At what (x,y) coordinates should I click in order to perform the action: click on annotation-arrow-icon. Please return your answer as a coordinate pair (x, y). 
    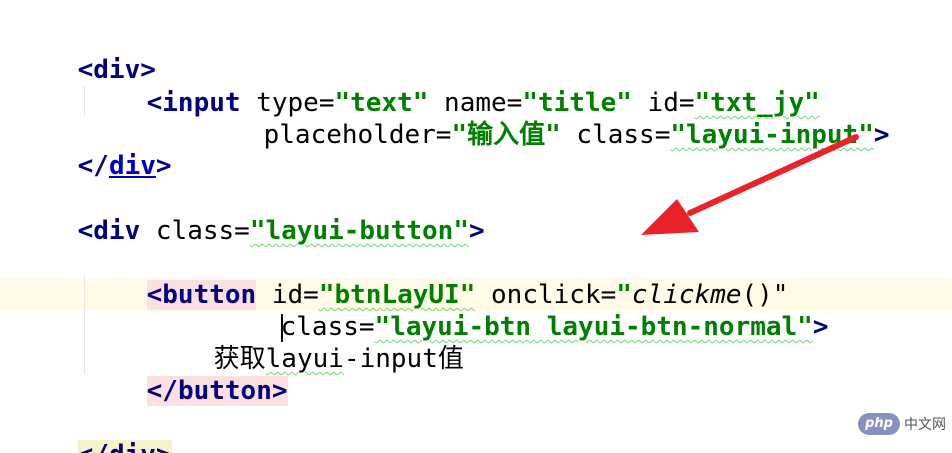
    Looking at the image, I should click on (750, 184).